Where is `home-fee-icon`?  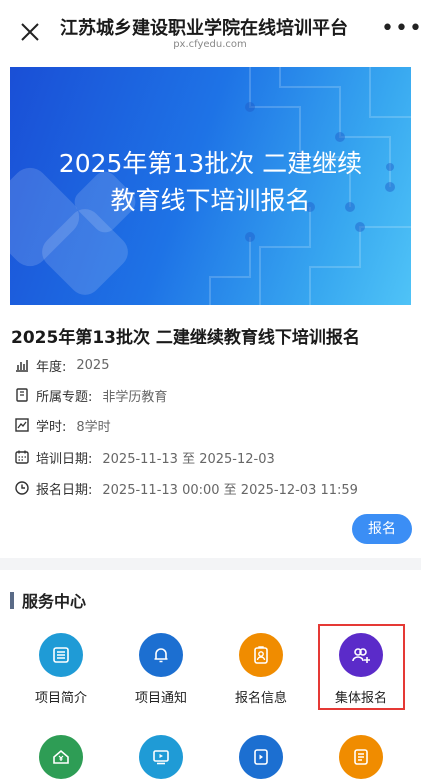 home-fee-icon is located at coordinates (61, 757).